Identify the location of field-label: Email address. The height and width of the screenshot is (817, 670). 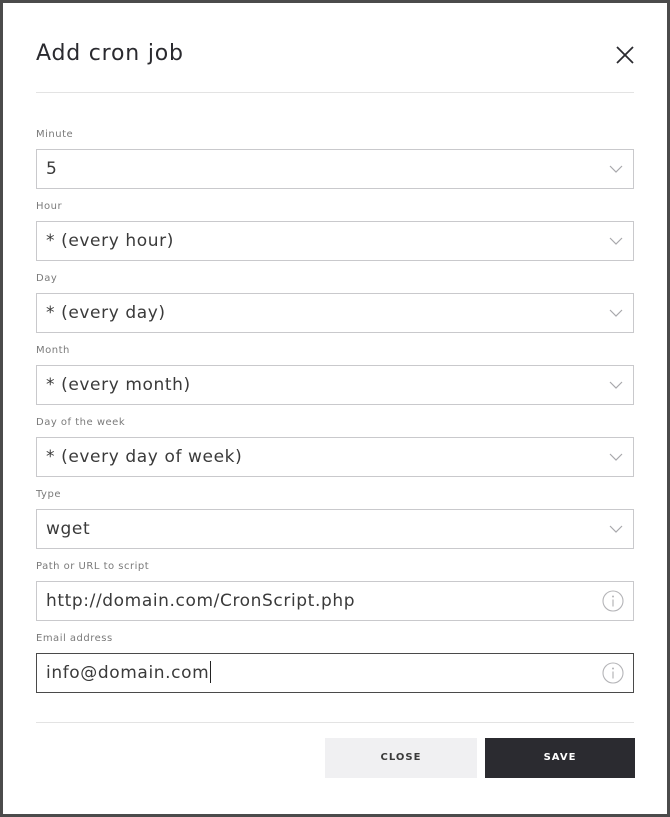
(74, 638).